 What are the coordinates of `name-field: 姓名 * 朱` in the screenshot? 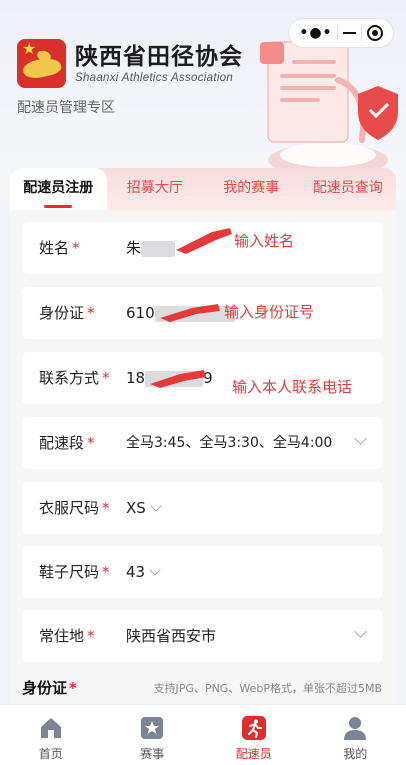 It's located at (202, 248).